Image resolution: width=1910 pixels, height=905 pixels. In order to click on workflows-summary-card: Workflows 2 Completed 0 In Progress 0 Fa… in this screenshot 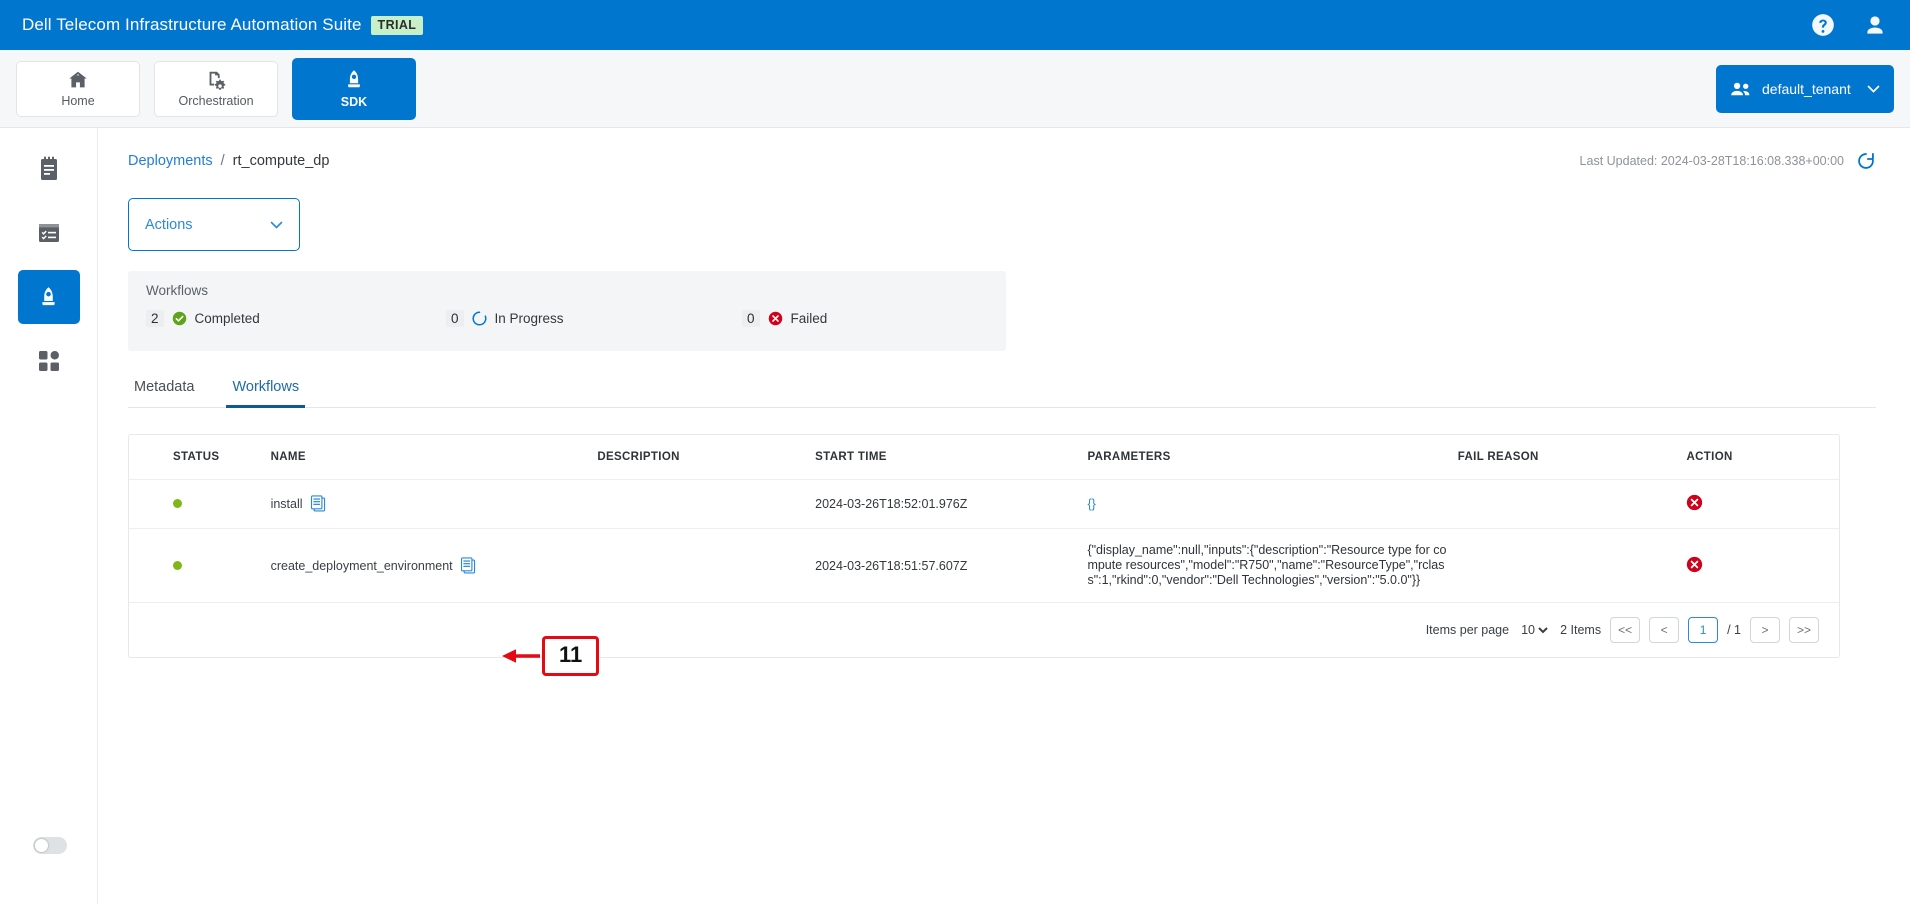, I will do `click(567, 311)`.